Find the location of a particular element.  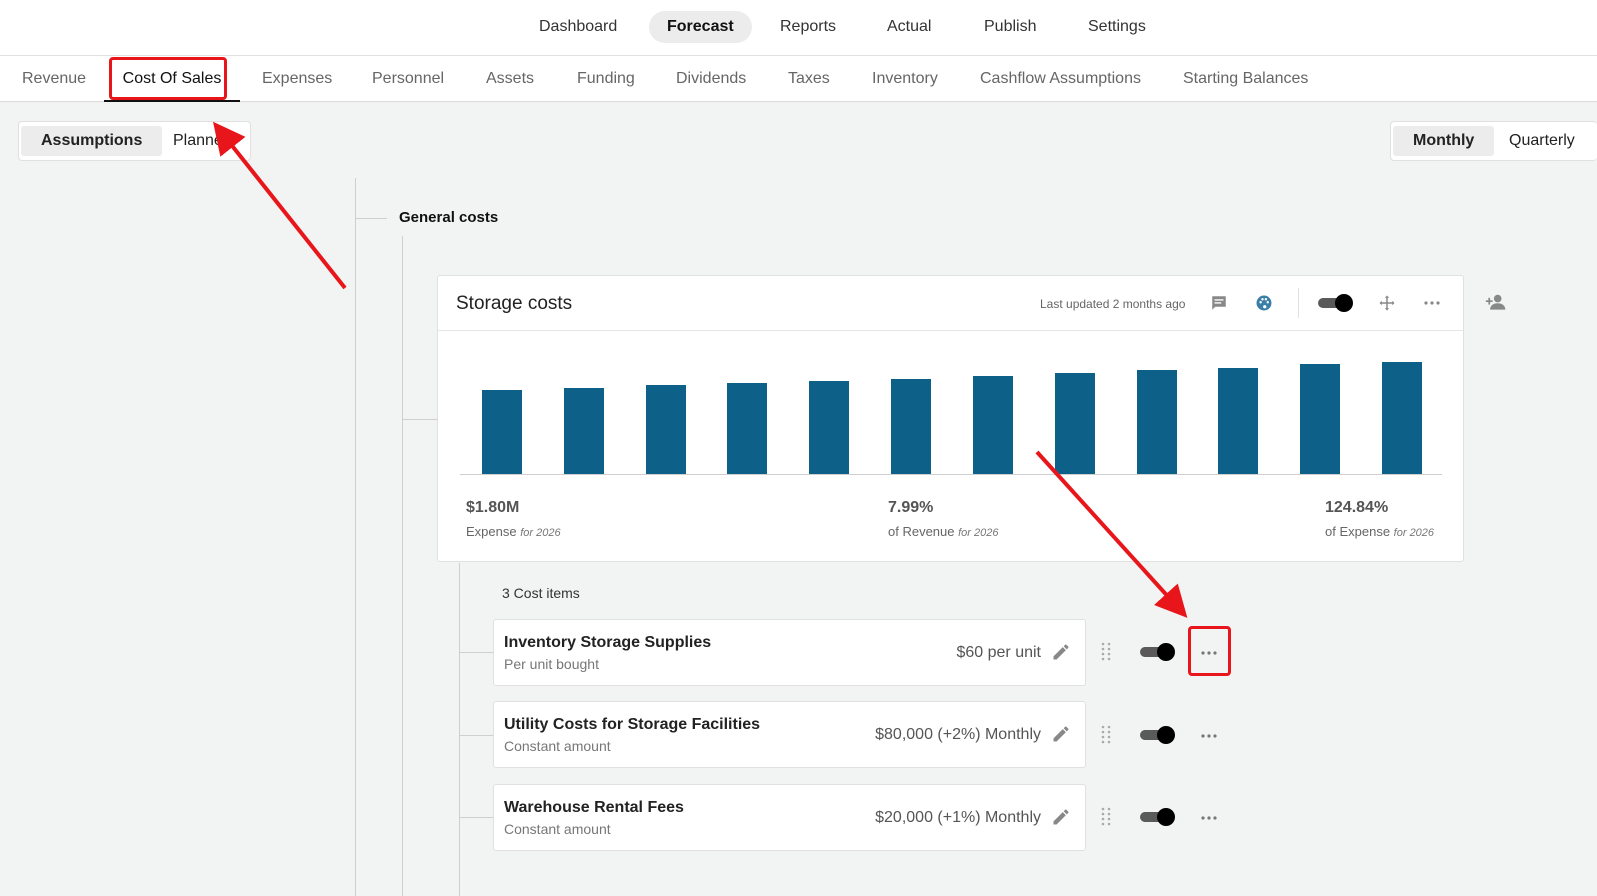

quarterly-option: Quarterly is located at coordinates (1542, 141).